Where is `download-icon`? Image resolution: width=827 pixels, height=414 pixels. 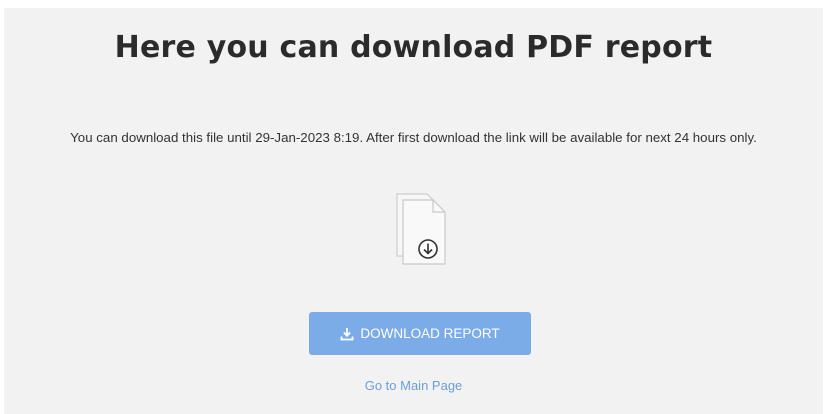
download-icon is located at coordinates (347, 334).